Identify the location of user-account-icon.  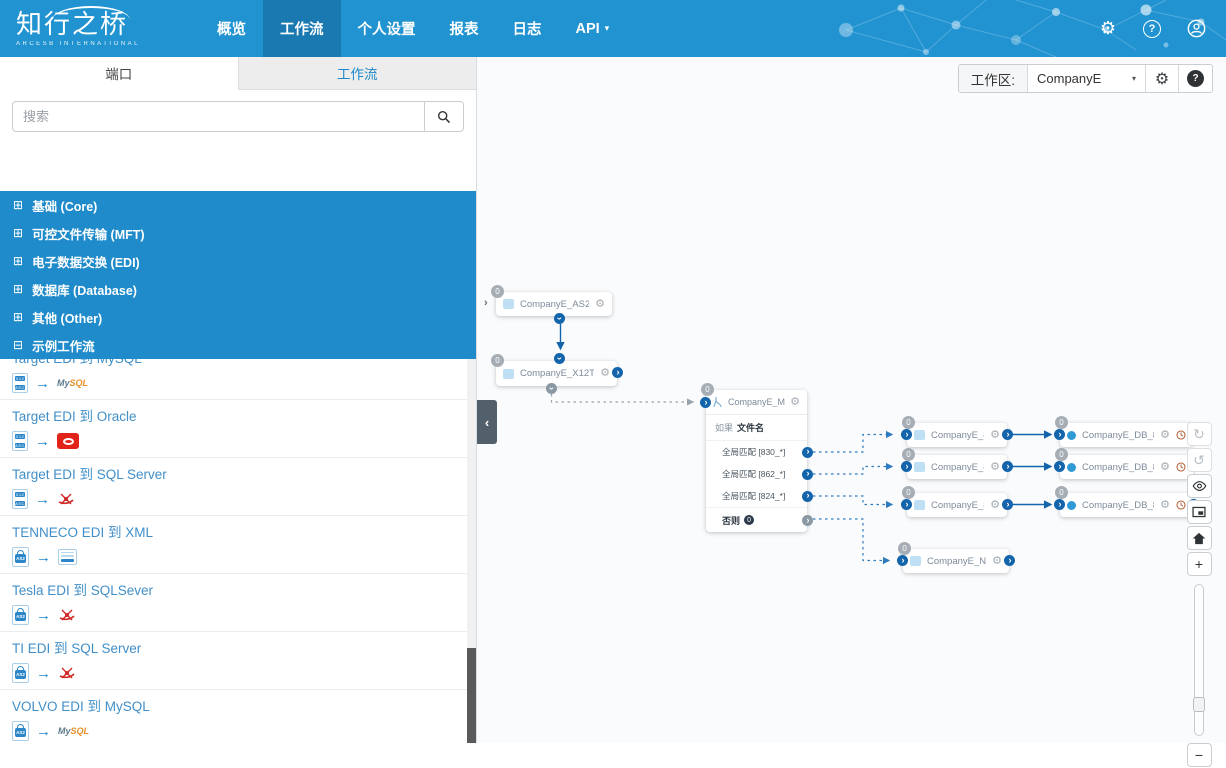
(1196, 29).